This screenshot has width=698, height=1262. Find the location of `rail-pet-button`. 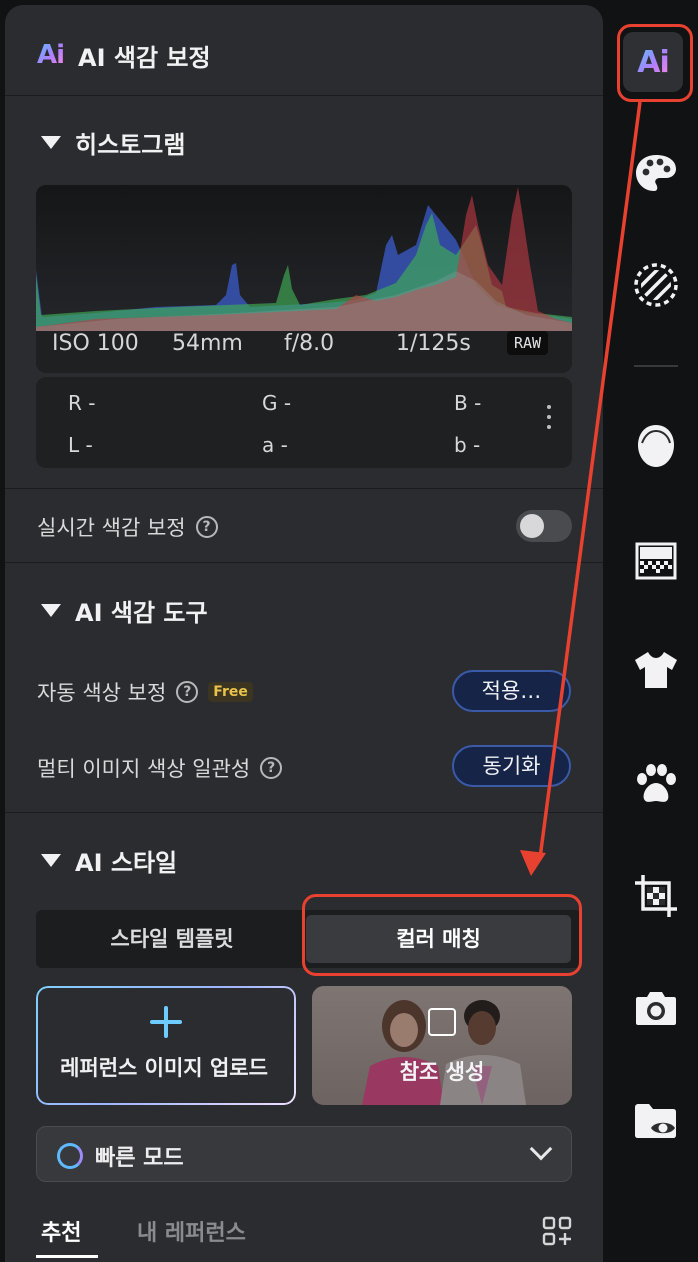

rail-pet-button is located at coordinates (656, 784).